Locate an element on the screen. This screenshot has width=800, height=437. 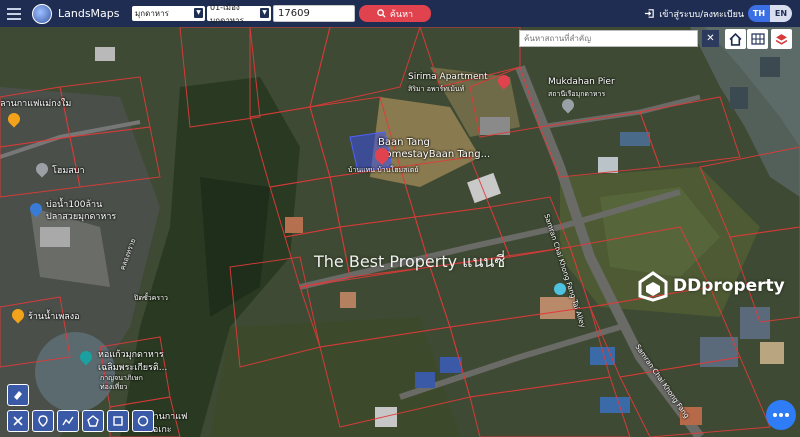
polyline-tool-button is located at coordinates (68, 421).